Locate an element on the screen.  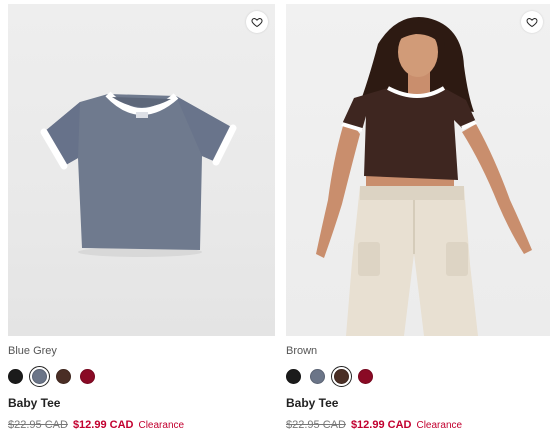
grey-tee-illustration is located at coordinates (138, 174).